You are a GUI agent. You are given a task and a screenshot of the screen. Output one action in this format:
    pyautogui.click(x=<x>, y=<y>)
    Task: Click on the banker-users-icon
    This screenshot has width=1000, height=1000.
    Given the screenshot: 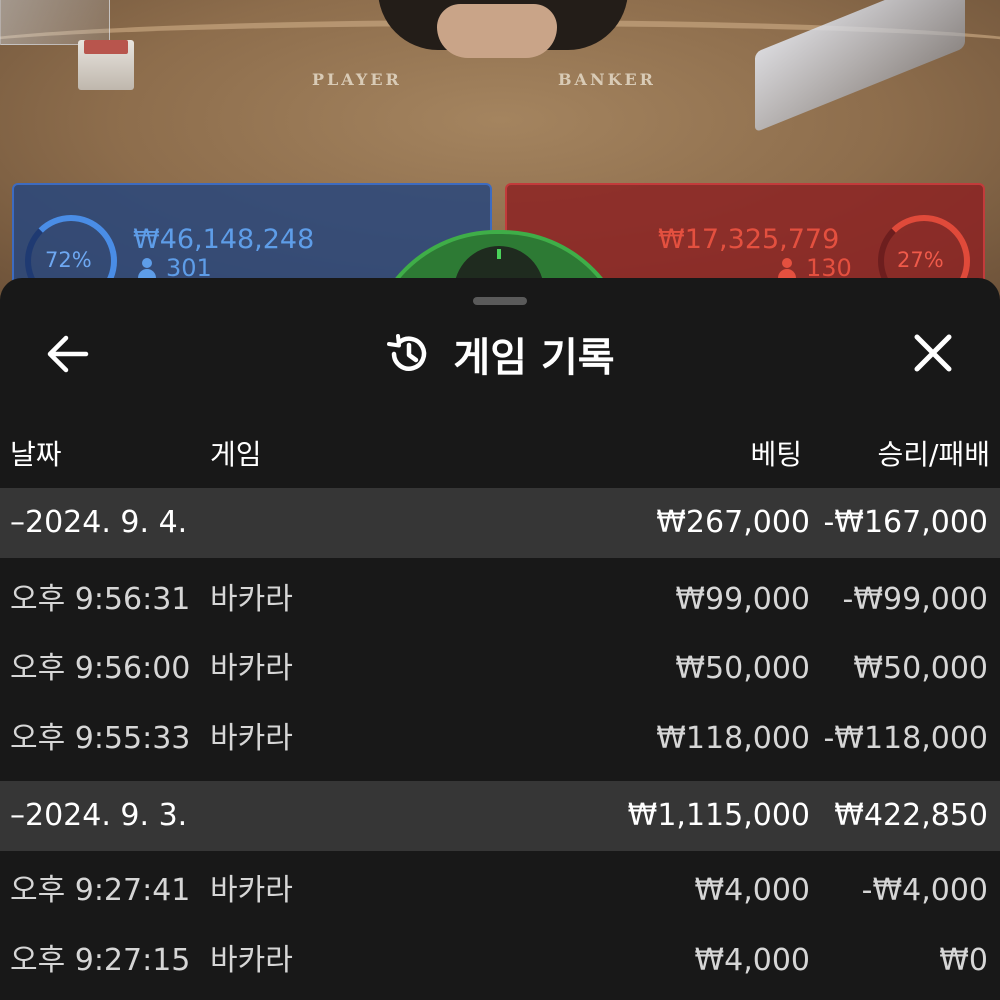 What is the action you would take?
    pyautogui.click(x=787, y=269)
    